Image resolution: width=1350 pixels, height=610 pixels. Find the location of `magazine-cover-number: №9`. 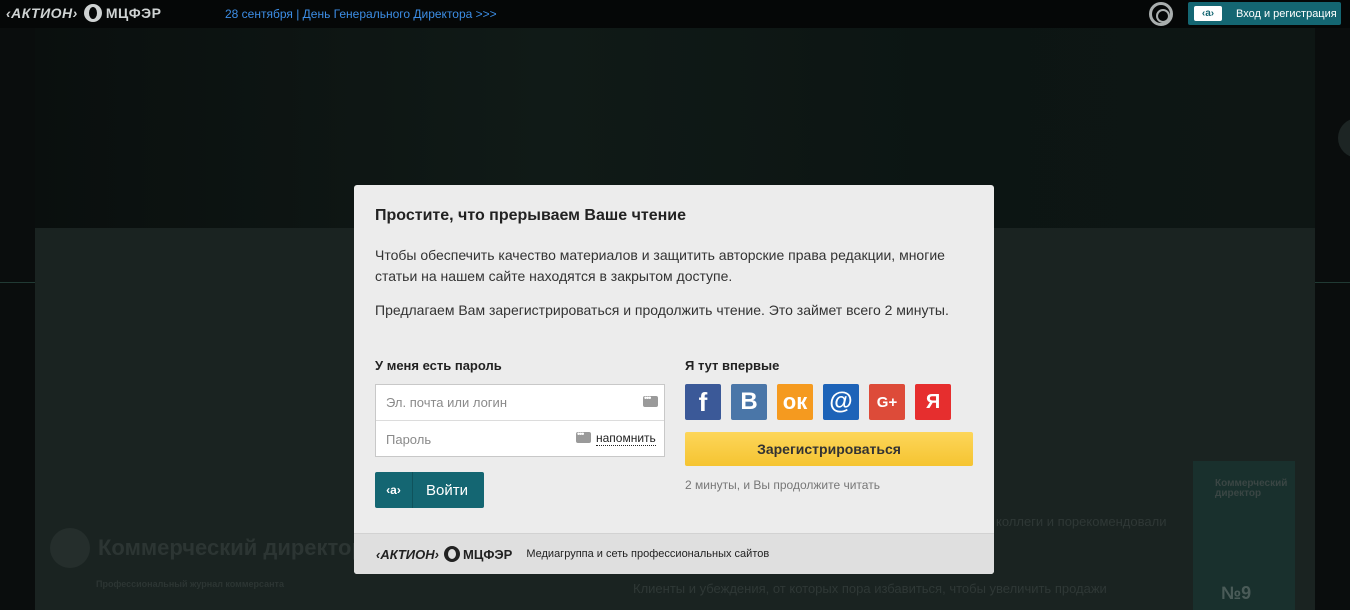

magazine-cover-number: №9 is located at coordinates (1236, 593).